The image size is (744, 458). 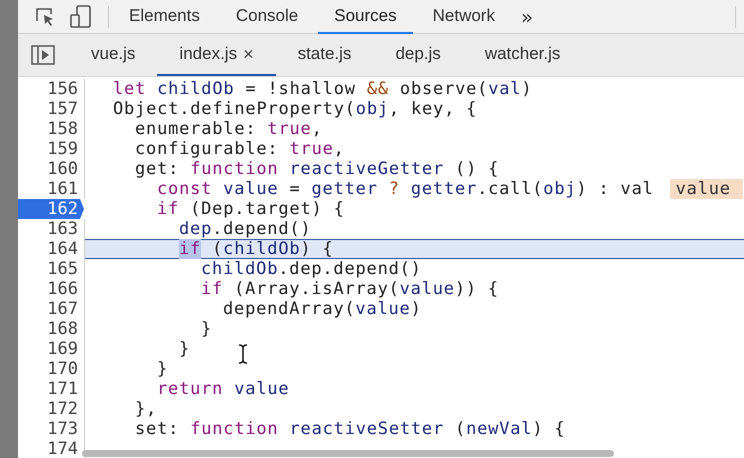 What do you see at coordinates (243, 354) in the screenshot?
I see `text-cursor-icon` at bounding box center [243, 354].